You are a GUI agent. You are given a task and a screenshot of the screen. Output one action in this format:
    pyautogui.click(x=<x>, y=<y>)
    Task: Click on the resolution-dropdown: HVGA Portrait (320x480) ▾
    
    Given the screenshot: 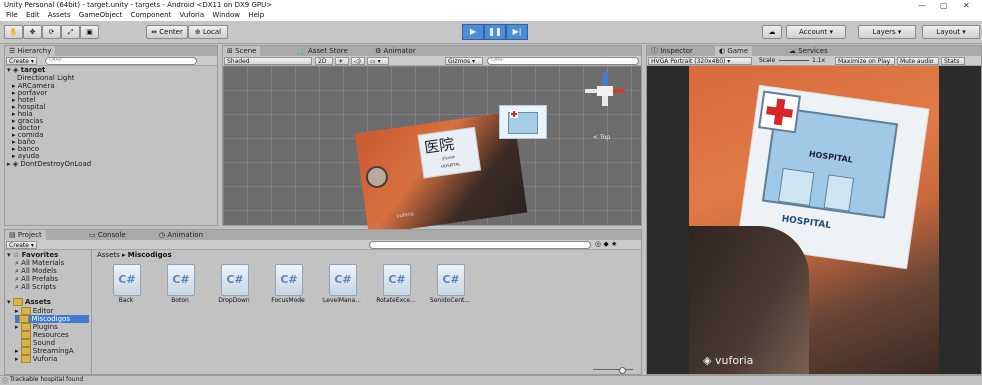 What is the action you would take?
    pyautogui.click(x=700, y=61)
    